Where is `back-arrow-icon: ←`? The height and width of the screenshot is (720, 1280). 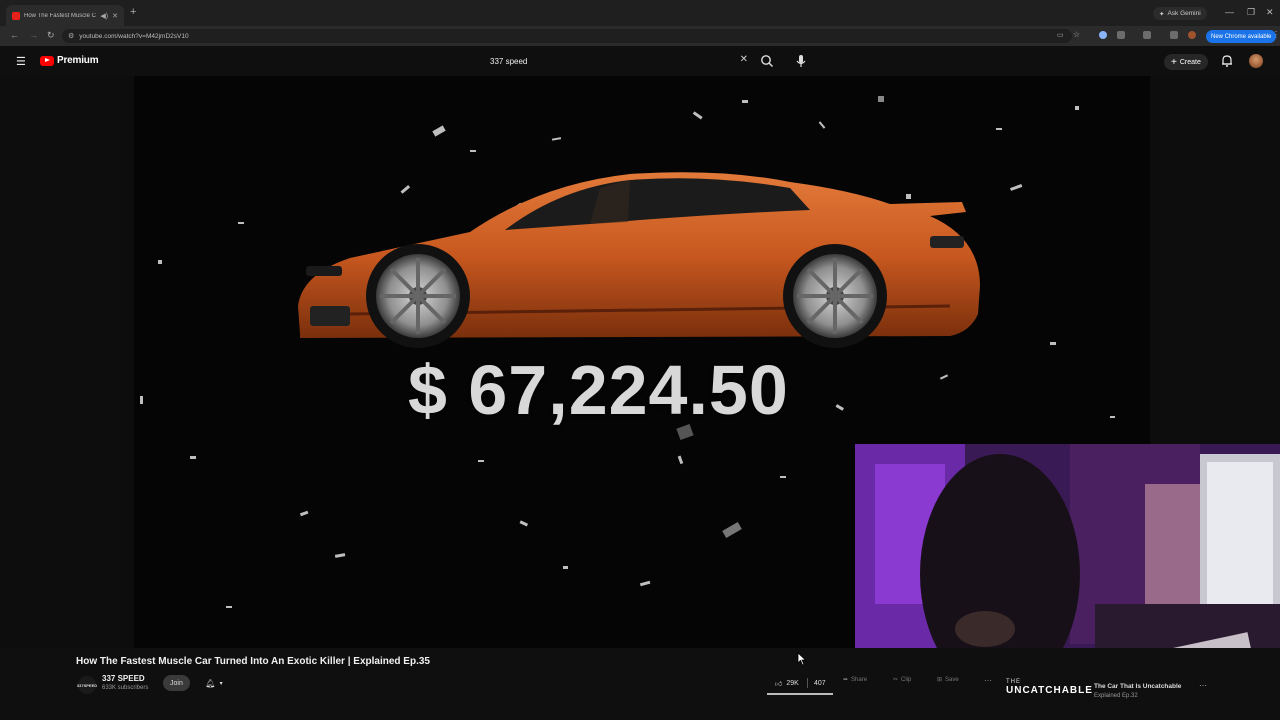
back-arrow-icon: ← is located at coordinates (14, 35).